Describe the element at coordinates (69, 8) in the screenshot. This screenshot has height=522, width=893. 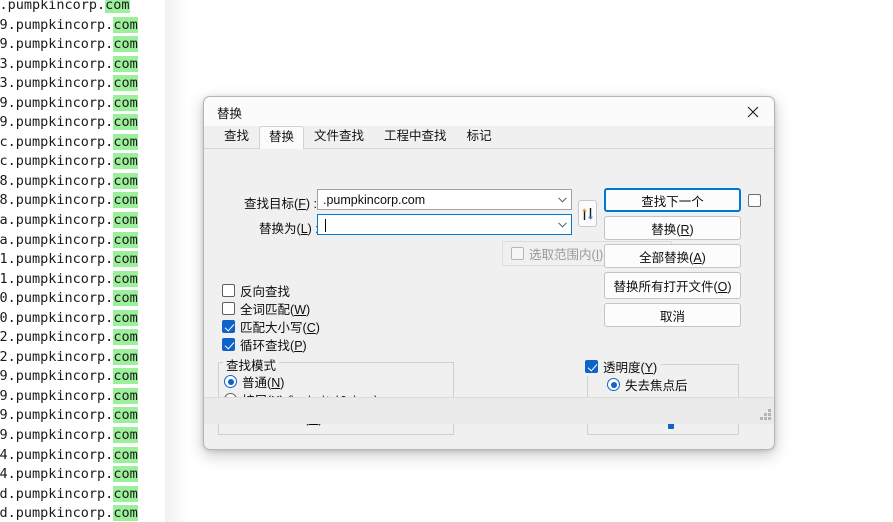
I see `editor-line: ca7b.pumpkincorp.com` at that location.